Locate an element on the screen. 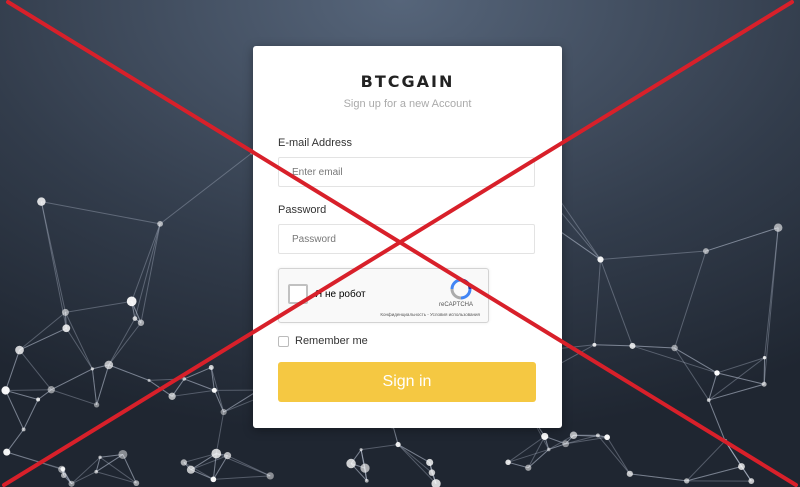  recaptcha-checkbox is located at coordinates (298, 294).